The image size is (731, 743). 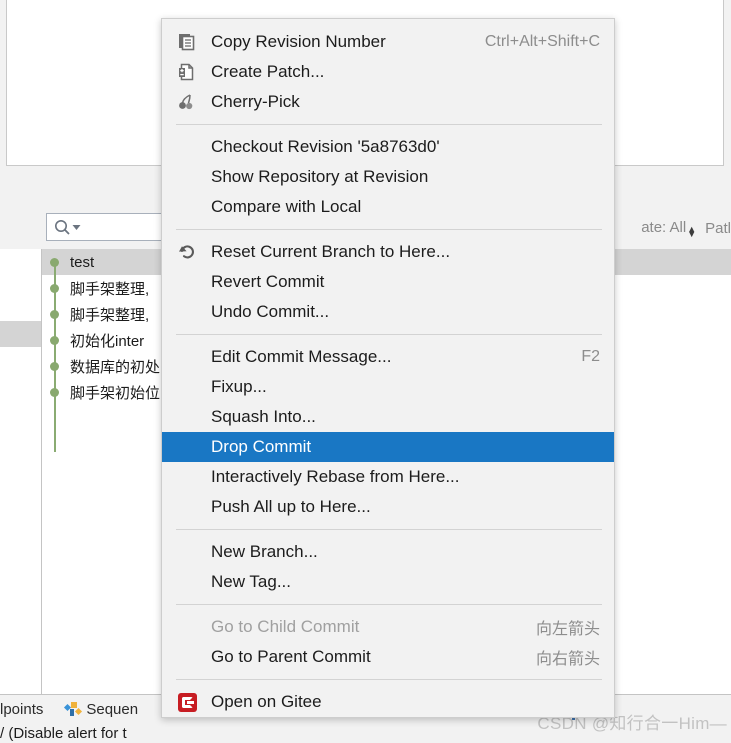 What do you see at coordinates (73, 709) in the screenshot?
I see `sequence-diagram-icon` at bounding box center [73, 709].